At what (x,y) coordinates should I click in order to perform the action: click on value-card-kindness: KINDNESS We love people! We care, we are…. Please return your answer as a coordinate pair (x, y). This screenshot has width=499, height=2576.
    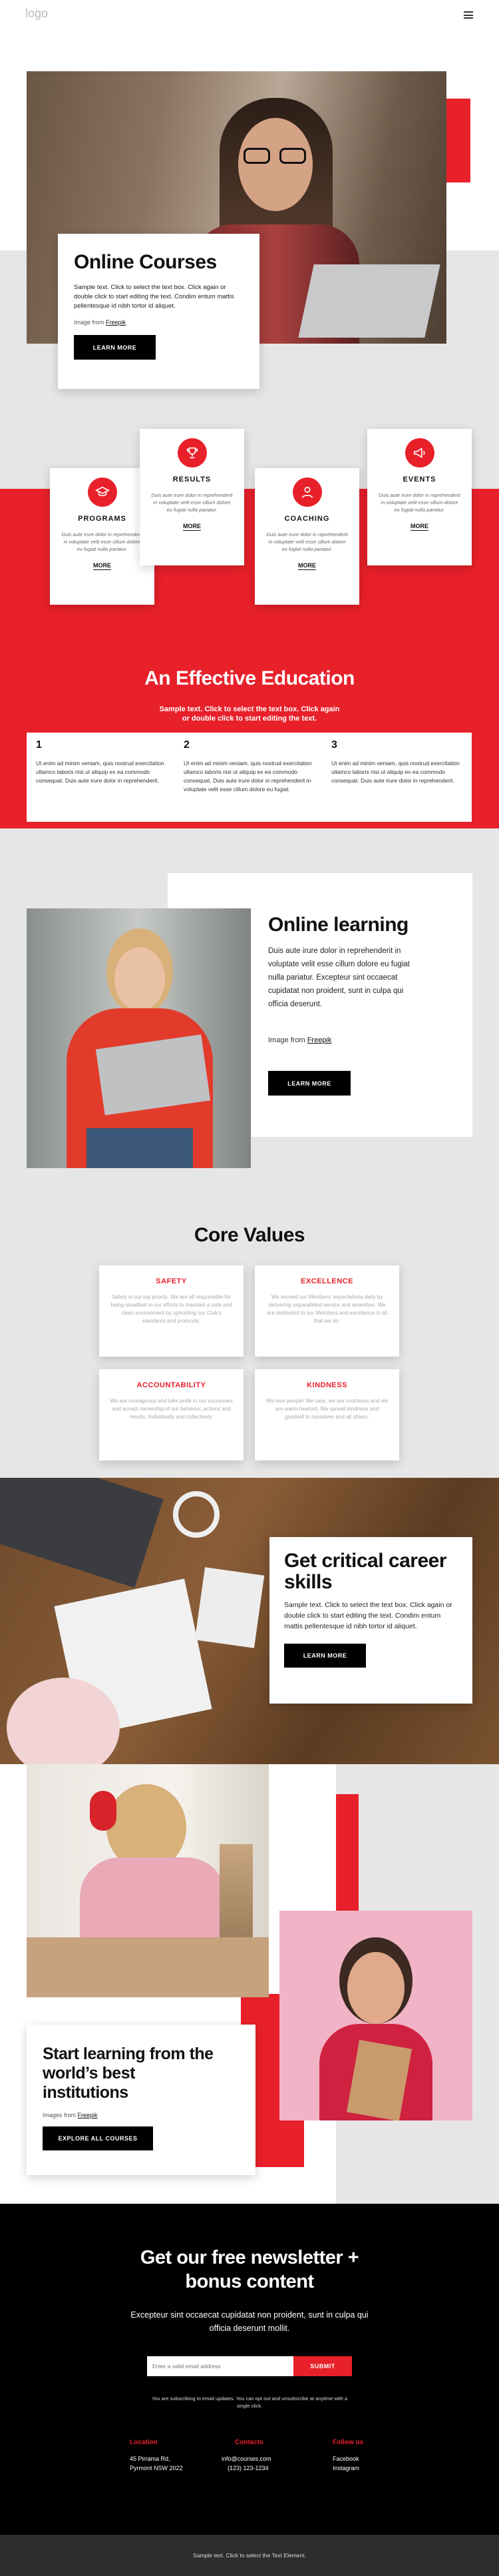
    Looking at the image, I should click on (327, 1414).